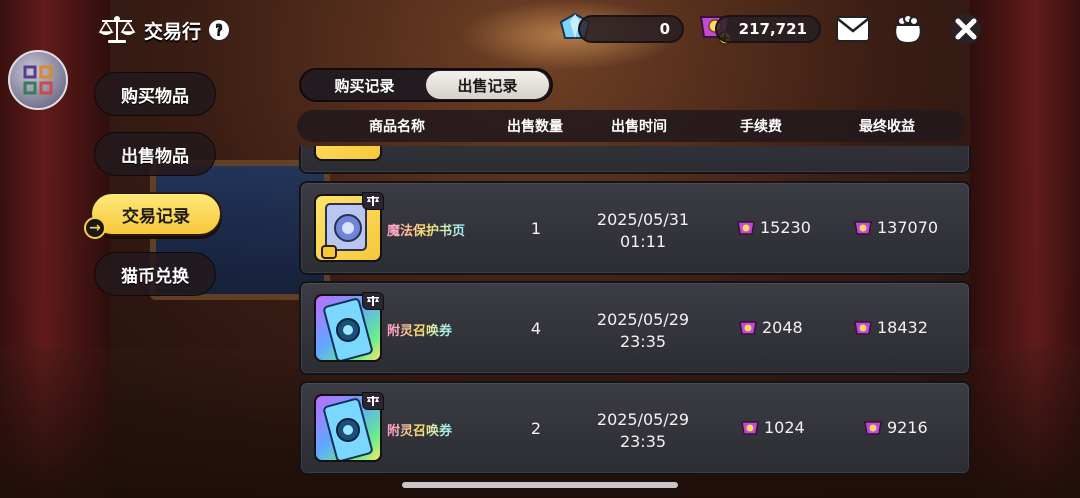 The height and width of the screenshot is (498, 1080). Describe the element at coordinates (155, 274) in the screenshot. I see `menu-item-cat-coin-exchange: 猫币兑换` at that location.